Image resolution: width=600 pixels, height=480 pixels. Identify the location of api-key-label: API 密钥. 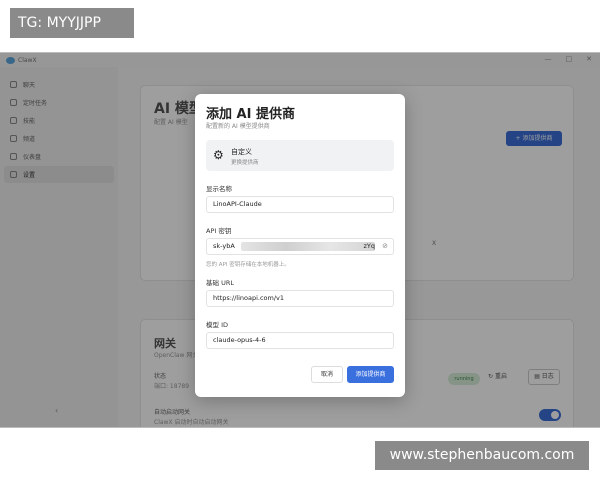
(219, 231).